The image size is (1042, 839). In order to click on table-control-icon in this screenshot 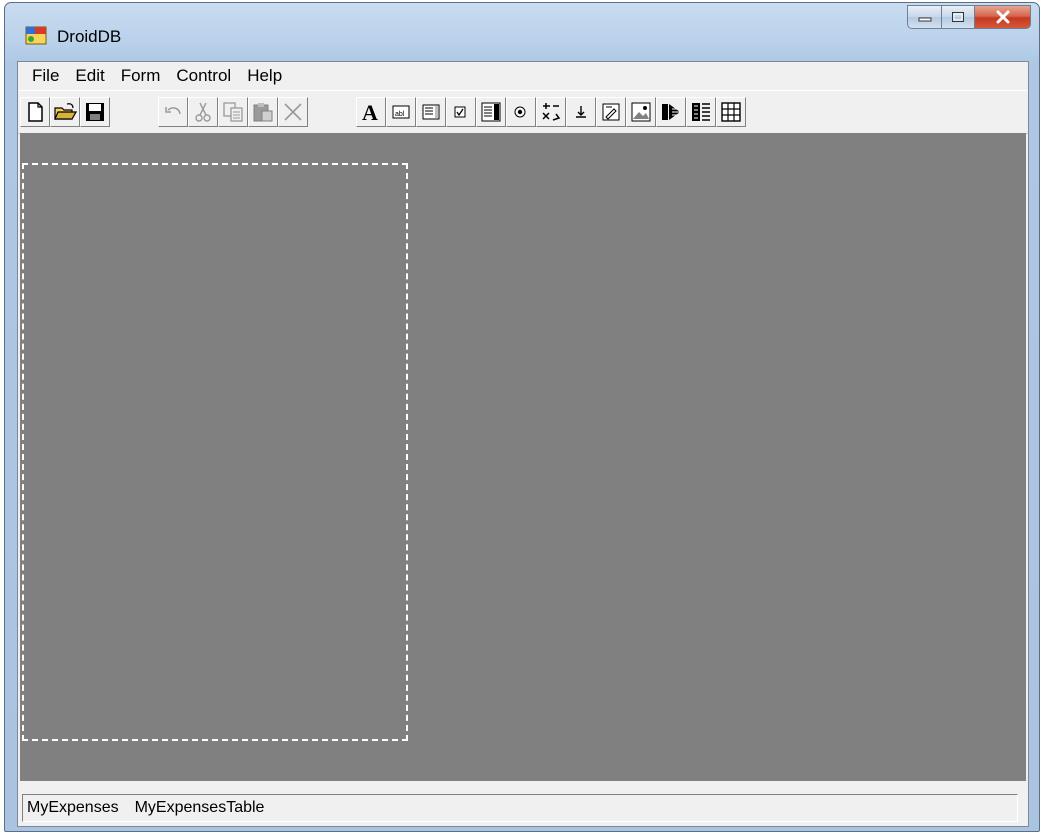, I will do `click(731, 112)`.